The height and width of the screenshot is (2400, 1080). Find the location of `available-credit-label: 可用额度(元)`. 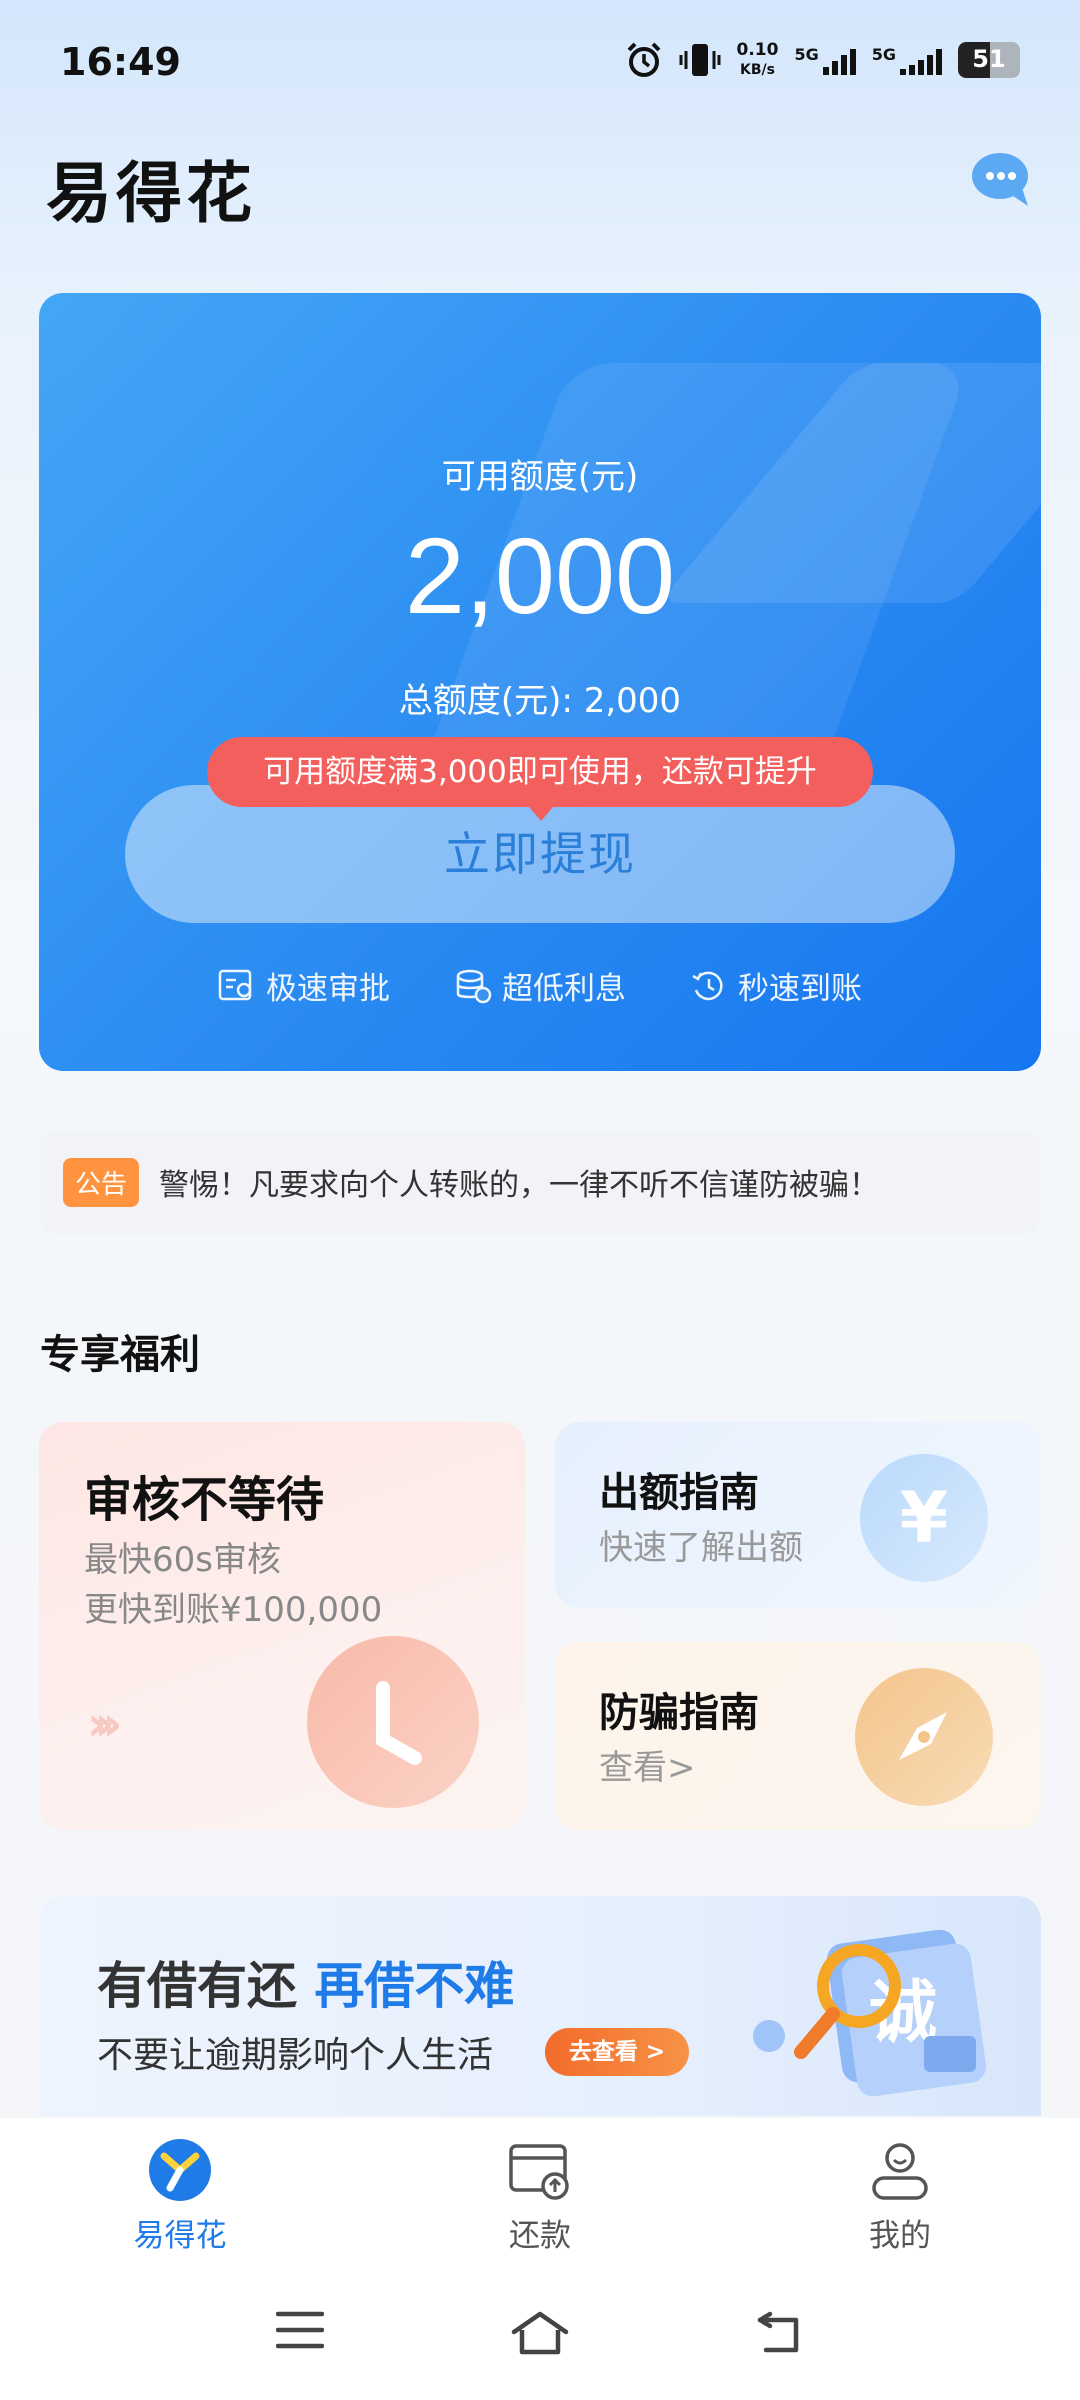

available-credit-label: 可用额度(元) is located at coordinates (540, 477).